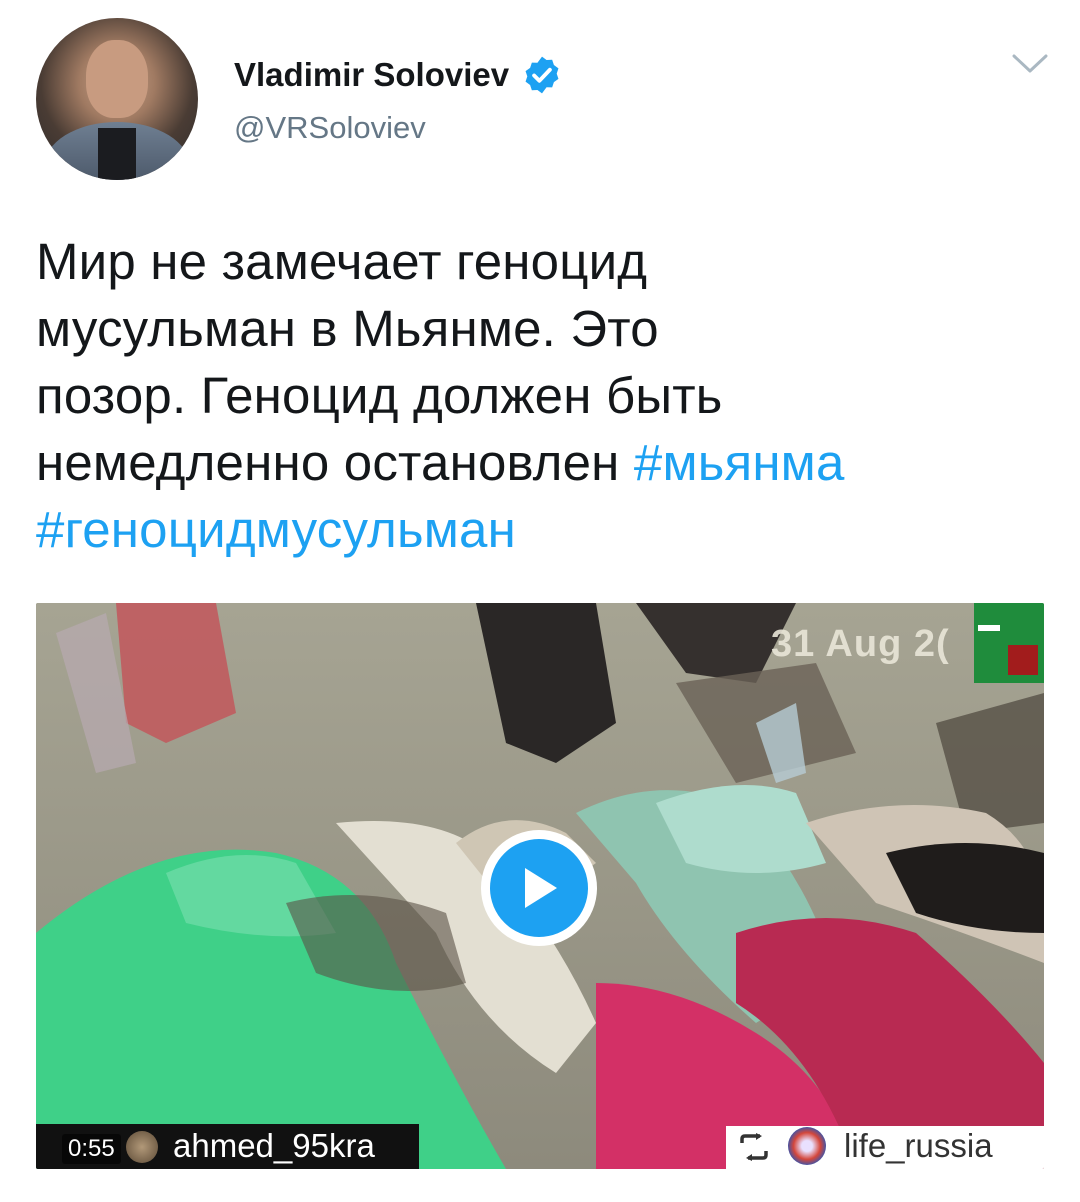 The height and width of the screenshot is (1202, 1080). What do you see at coordinates (860, 644) in the screenshot?
I see `video-date-overlay: 31 Aug 2(` at bounding box center [860, 644].